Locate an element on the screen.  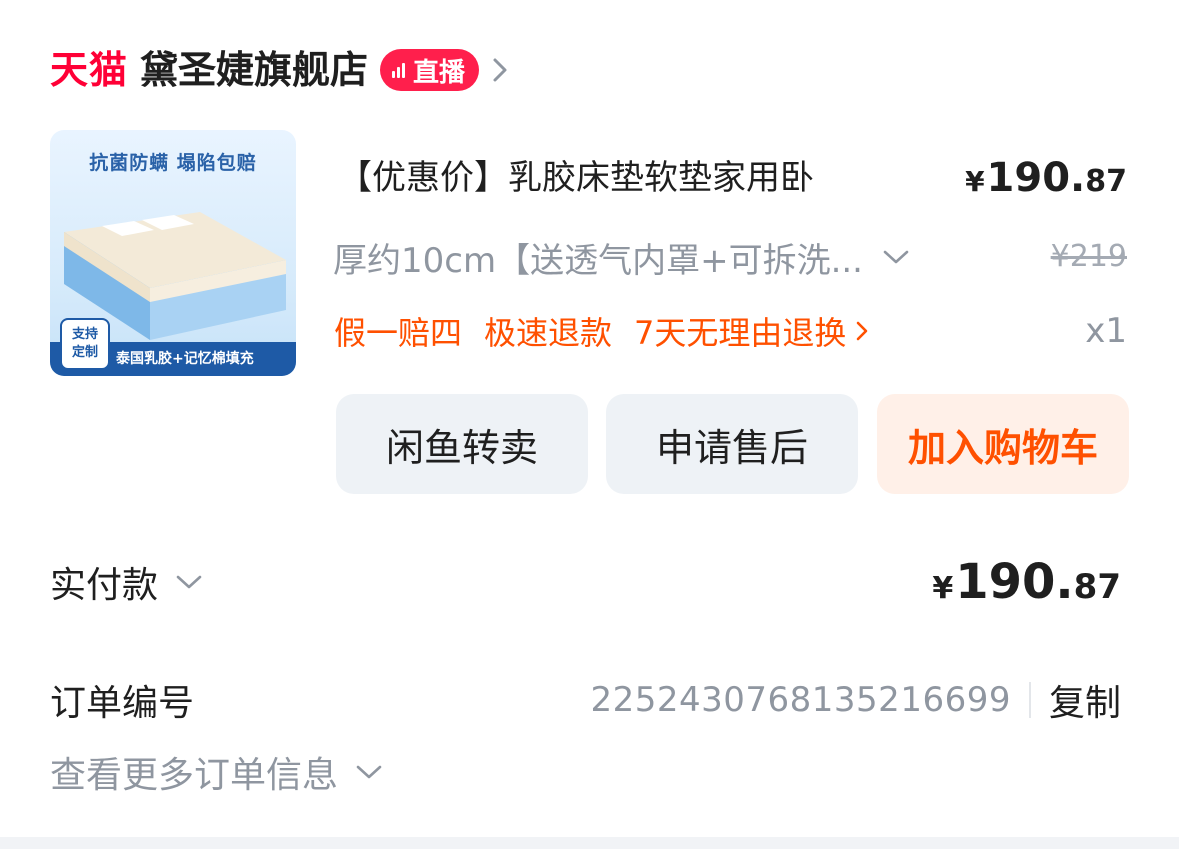
live-badge-label: 直播 is located at coordinates (439, 72).